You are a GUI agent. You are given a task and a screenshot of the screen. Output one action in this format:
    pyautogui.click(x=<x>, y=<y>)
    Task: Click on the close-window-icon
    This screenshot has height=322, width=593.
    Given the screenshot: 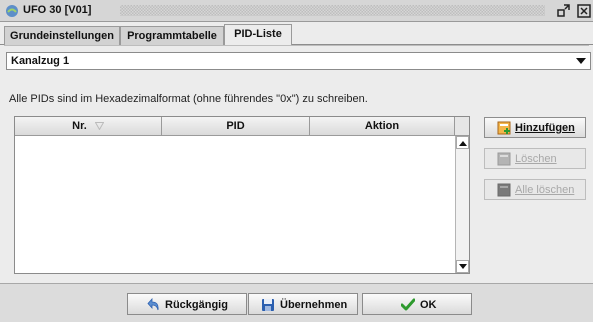 What is the action you would take?
    pyautogui.click(x=584, y=11)
    